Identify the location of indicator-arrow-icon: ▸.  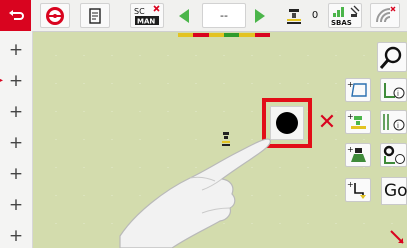
(2, 80).